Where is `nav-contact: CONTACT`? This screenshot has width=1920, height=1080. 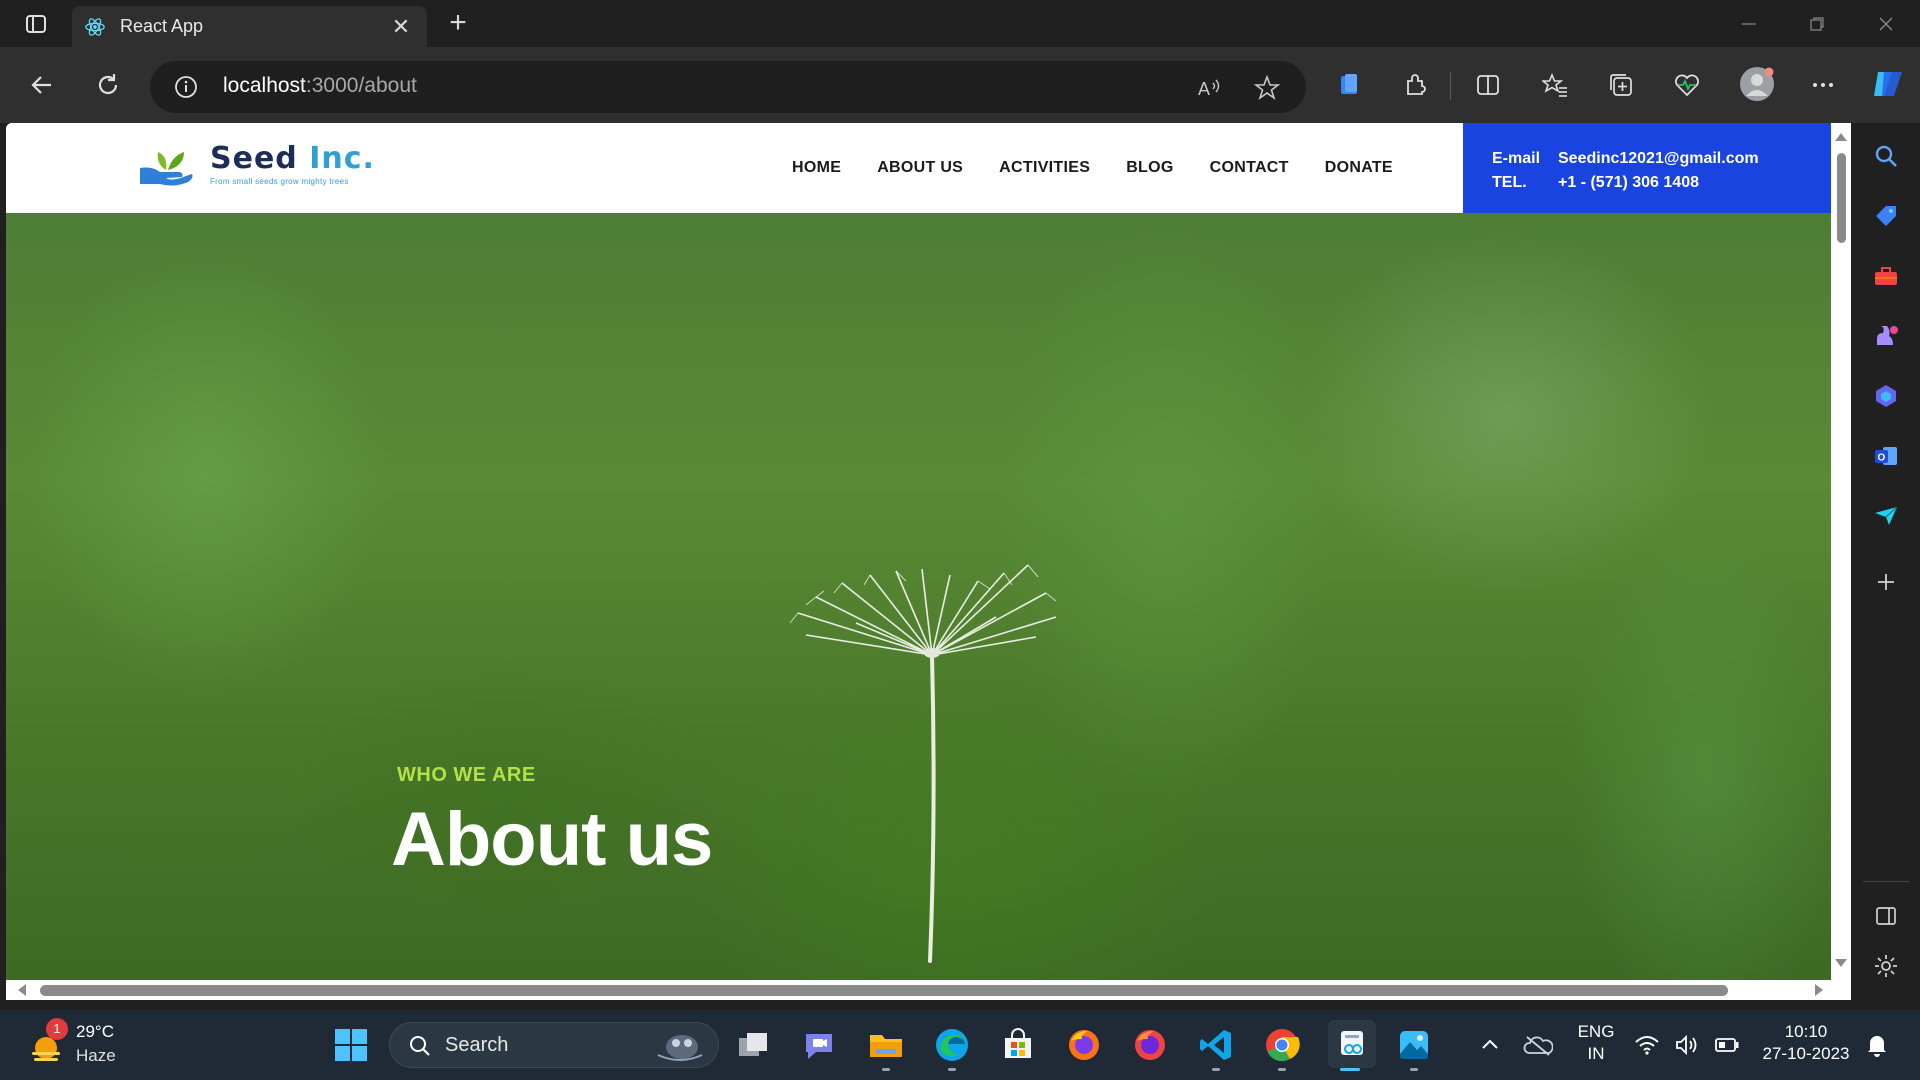
nav-contact: CONTACT is located at coordinates (1249, 168).